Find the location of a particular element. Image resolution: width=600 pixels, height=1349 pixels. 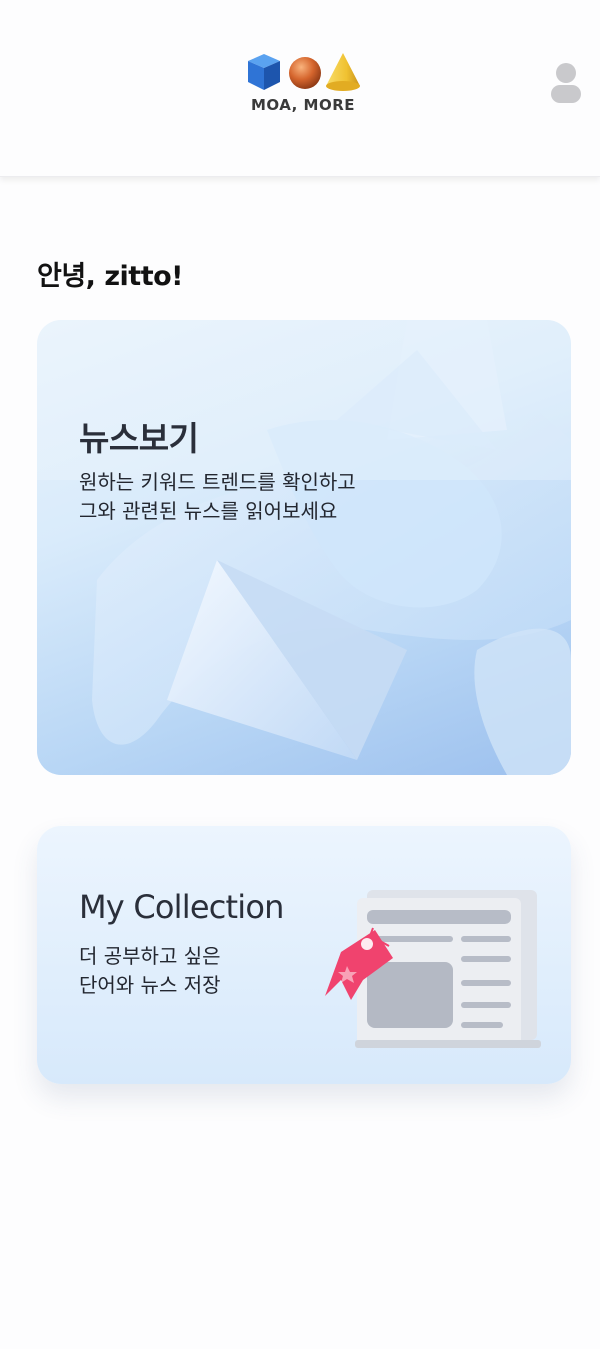

app-header: MOA, MORE is located at coordinates (300, 88).